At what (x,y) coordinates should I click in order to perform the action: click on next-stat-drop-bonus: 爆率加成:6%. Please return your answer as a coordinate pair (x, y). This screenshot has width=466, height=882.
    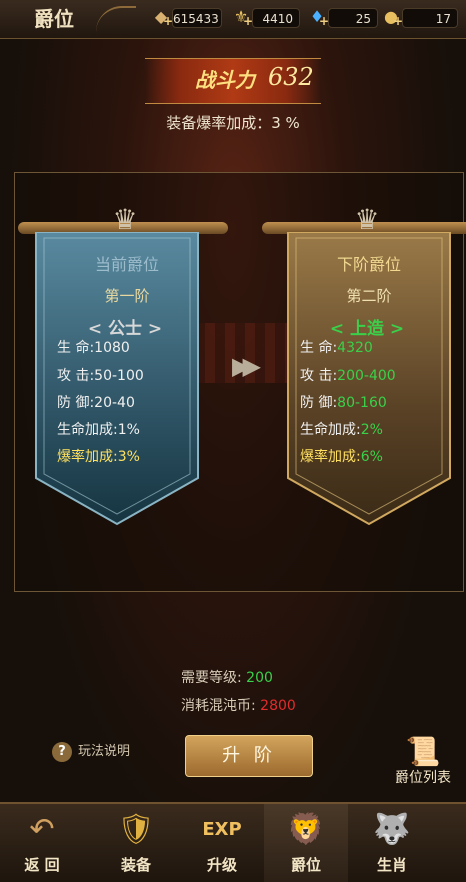
    Looking at the image, I should click on (341, 457).